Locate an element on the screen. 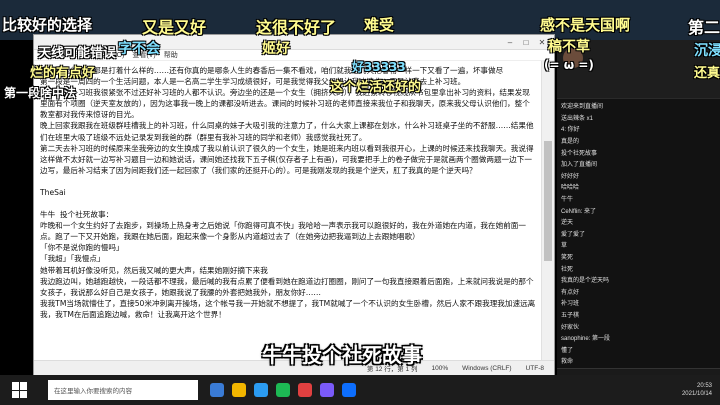  windows-start-icon is located at coordinates (20, 390).